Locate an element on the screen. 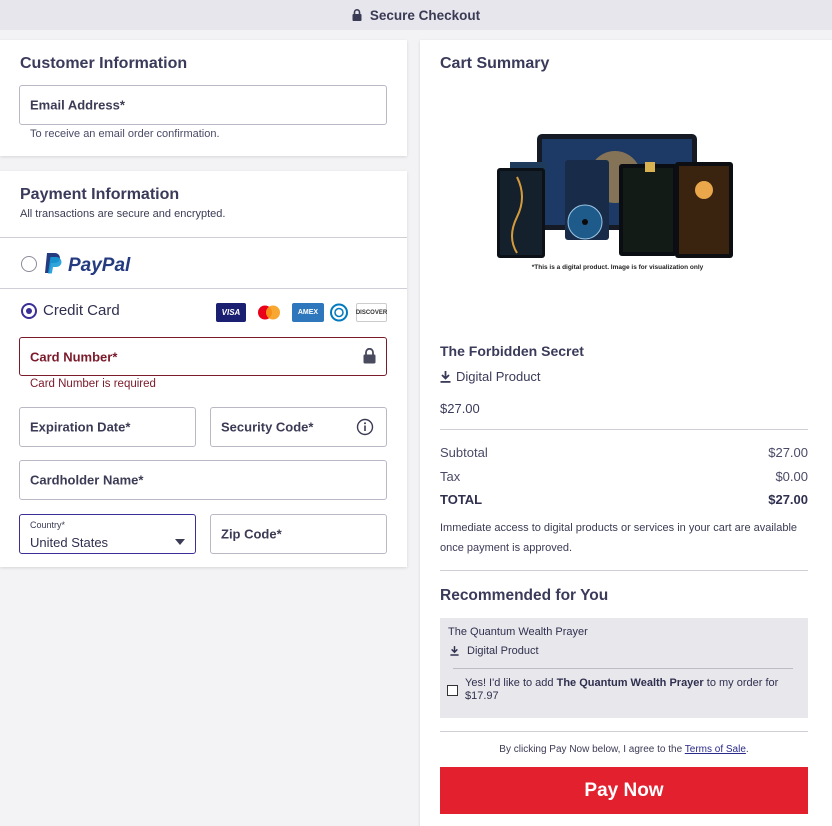 The image size is (832, 826). mastercard-icon is located at coordinates (269, 312).